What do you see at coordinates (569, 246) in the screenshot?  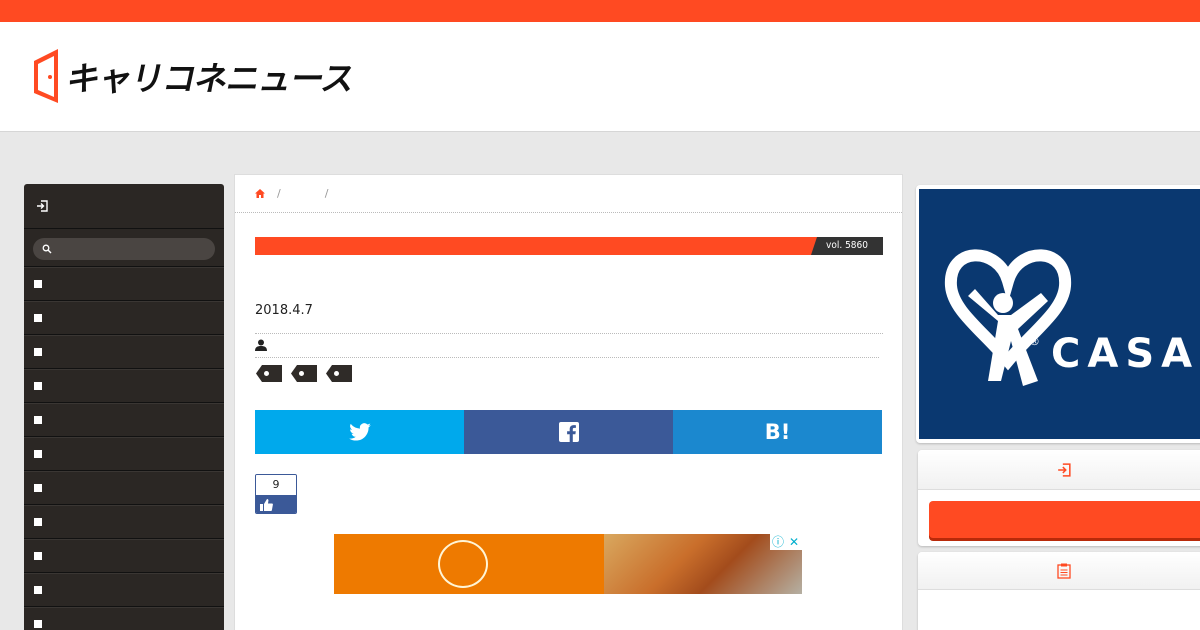 I see `title-bar: vol. 5860` at bounding box center [569, 246].